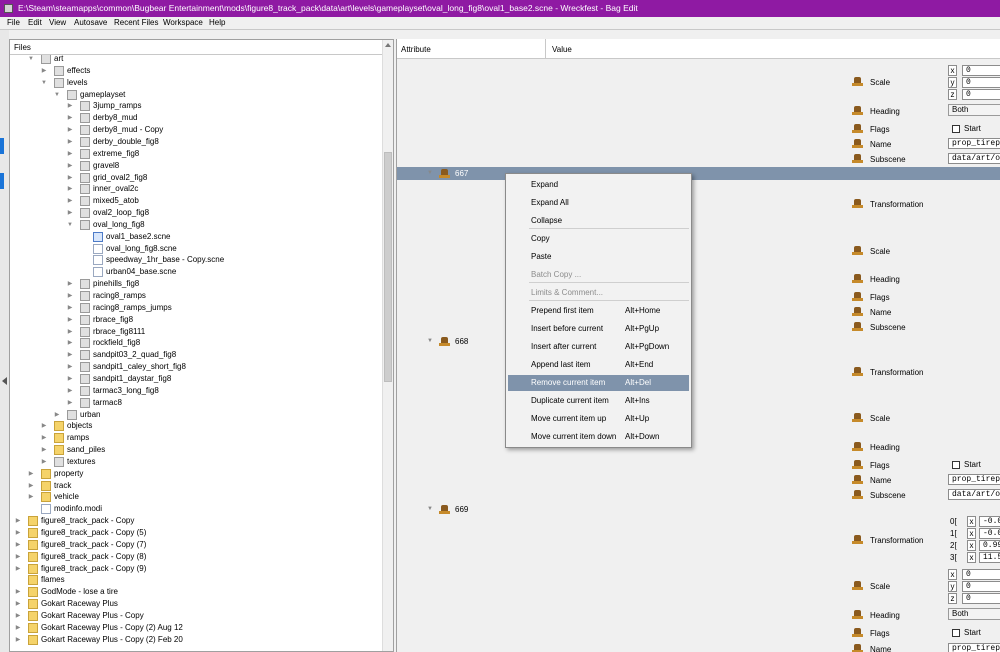  What do you see at coordinates (598, 203) in the screenshot?
I see `context-menu-item: Expand All` at bounding box center [598, 203].